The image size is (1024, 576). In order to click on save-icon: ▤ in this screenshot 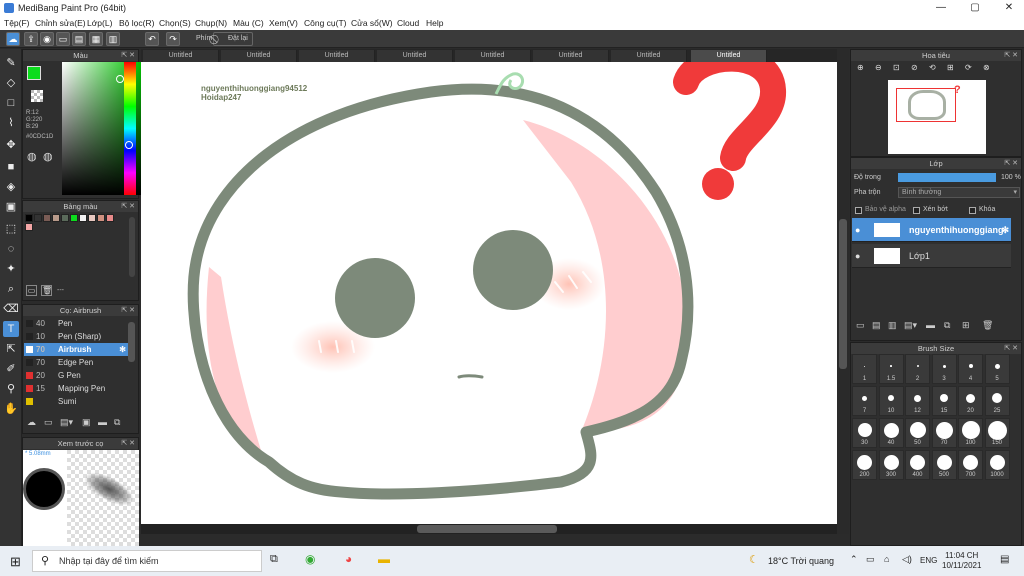, I will do `click(79, 39)`.